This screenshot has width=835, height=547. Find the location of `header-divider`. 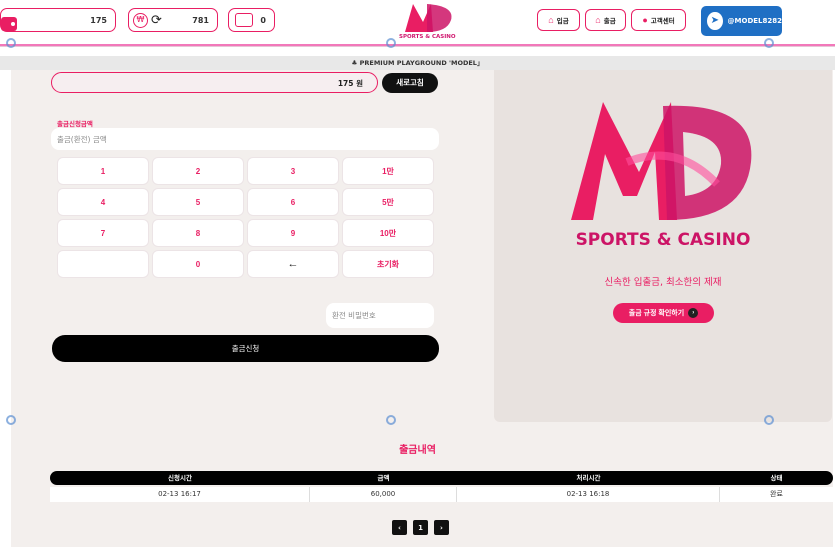

header-divider is located at coordinates (417, 45).